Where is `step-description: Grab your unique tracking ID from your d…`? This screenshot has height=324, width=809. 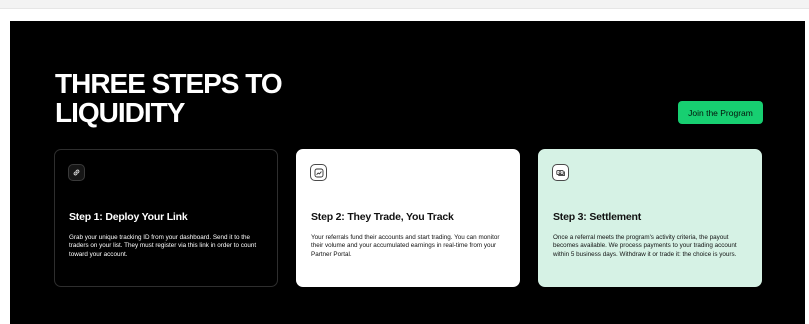
step-description: Grab your unique tracking ID from your d… is located at coordinates (163, 246).